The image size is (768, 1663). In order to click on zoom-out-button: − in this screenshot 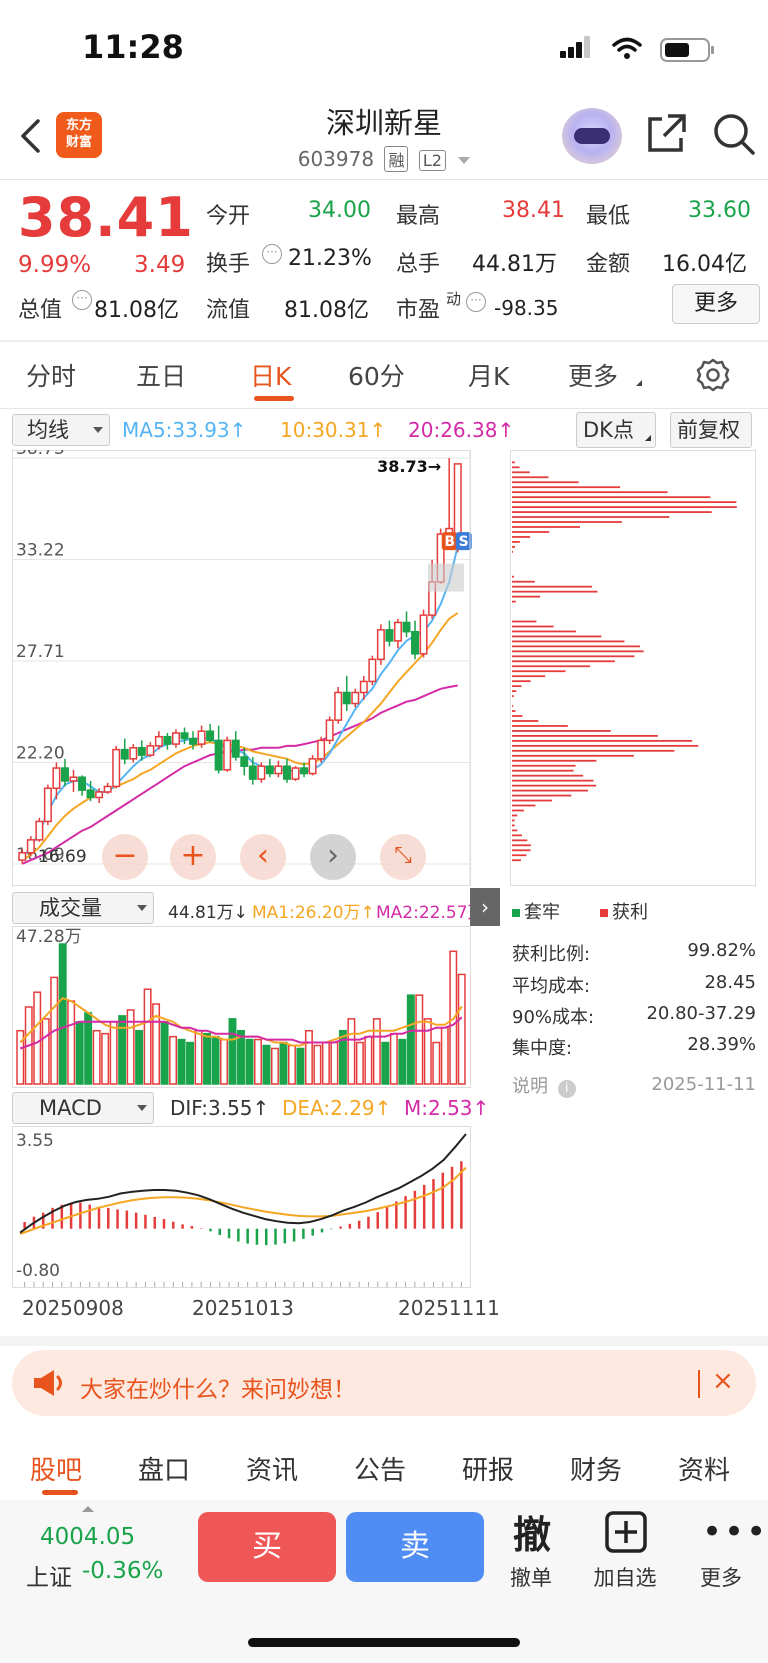, I will do `click(125, 857)`.